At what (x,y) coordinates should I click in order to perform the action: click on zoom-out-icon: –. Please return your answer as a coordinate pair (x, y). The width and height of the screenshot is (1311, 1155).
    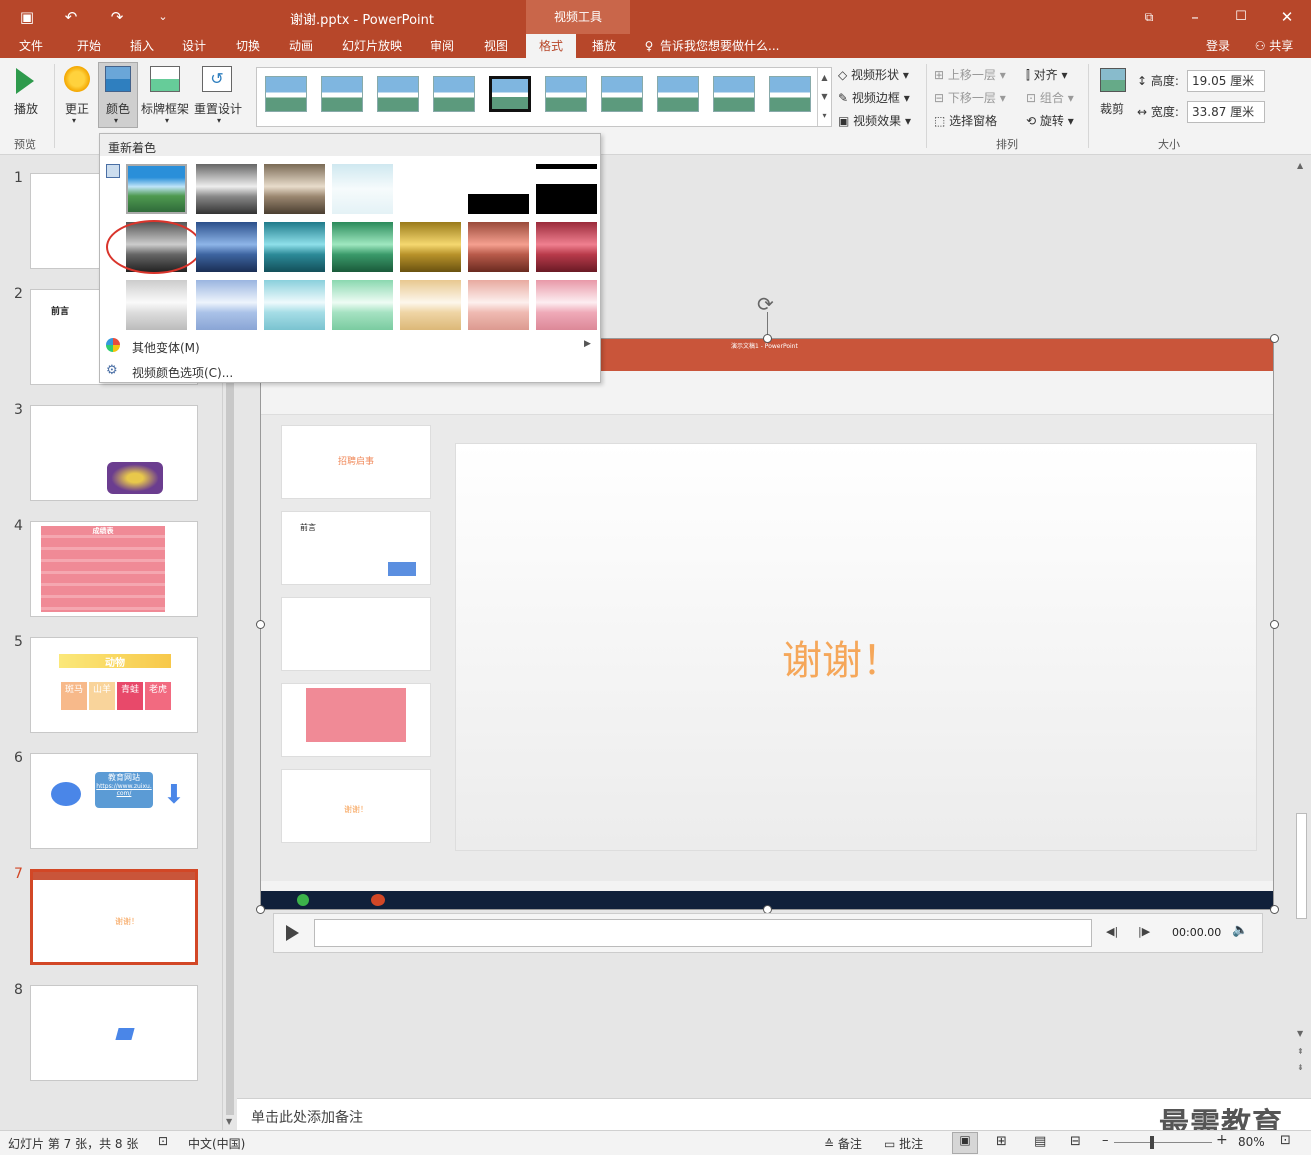
    Looking at the image, I should click on (1105, 1140).